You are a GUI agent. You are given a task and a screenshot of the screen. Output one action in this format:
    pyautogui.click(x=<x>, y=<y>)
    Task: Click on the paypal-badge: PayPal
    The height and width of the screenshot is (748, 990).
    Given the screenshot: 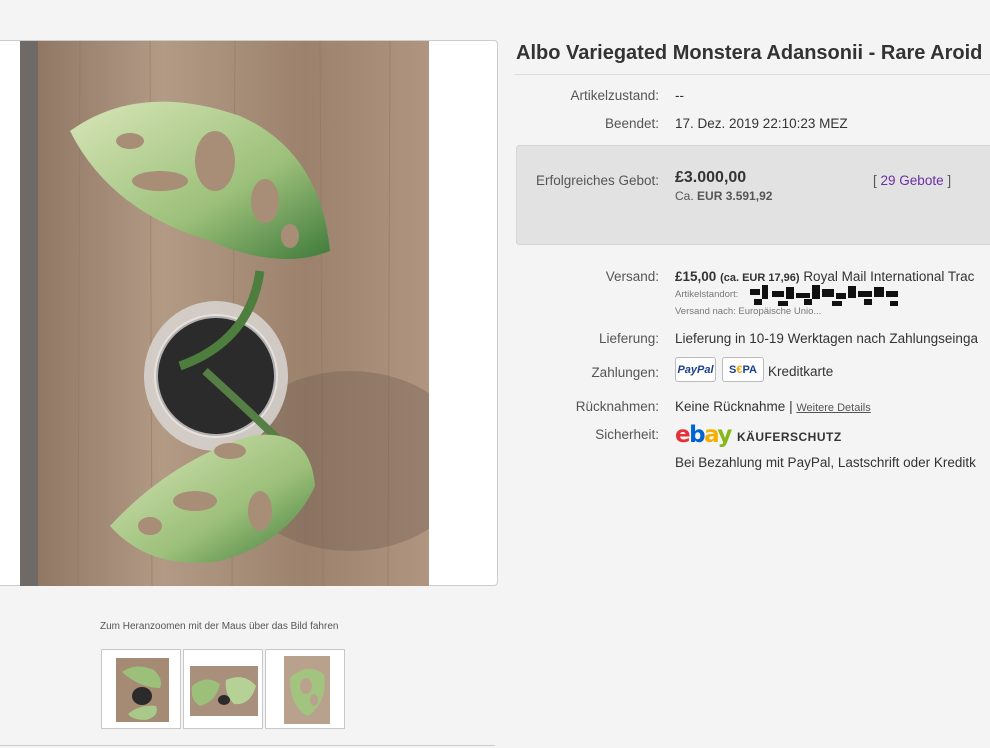 What is the action you would take?
    pyautogui.click(x=695, y=369)
    